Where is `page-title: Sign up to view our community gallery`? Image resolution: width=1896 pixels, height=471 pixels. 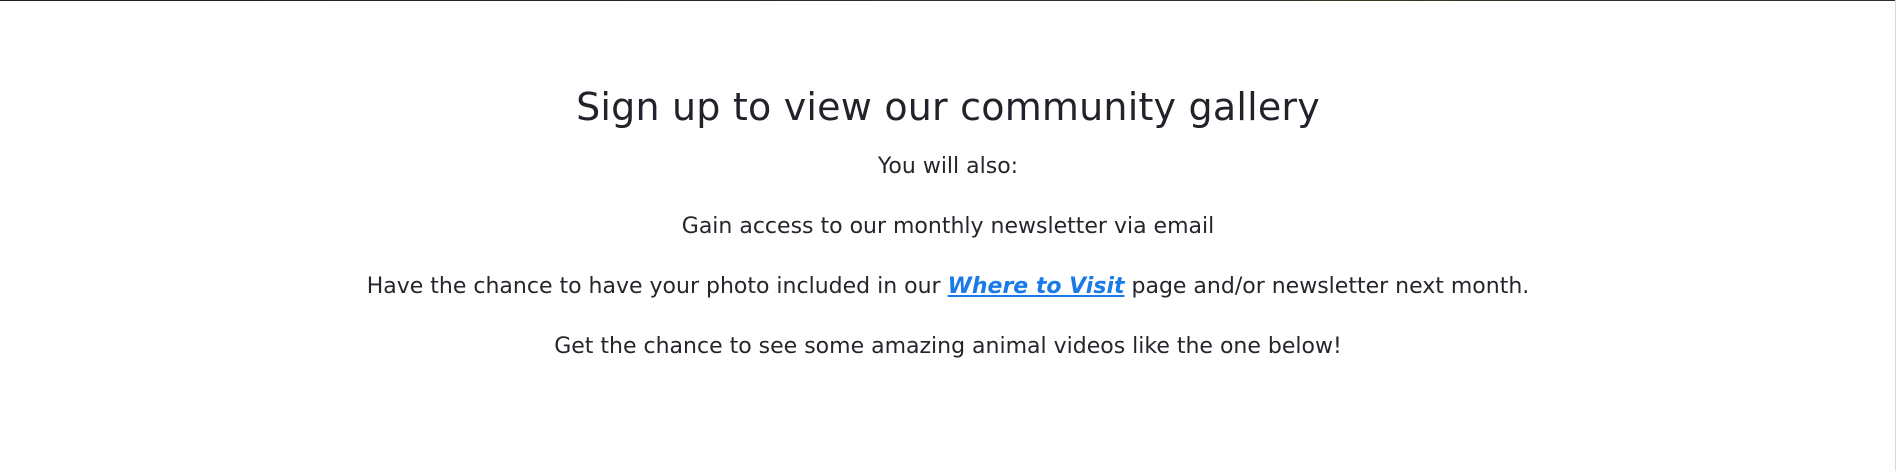
page-title: Sign up to view our community gallery is located at coordinates (948, 107).